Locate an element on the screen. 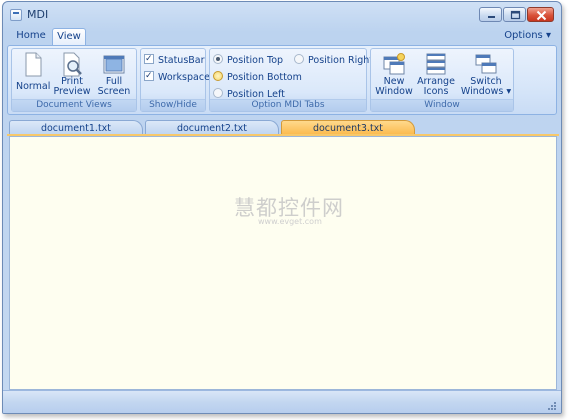  tab-view: View is located at coordinates (69, 37).